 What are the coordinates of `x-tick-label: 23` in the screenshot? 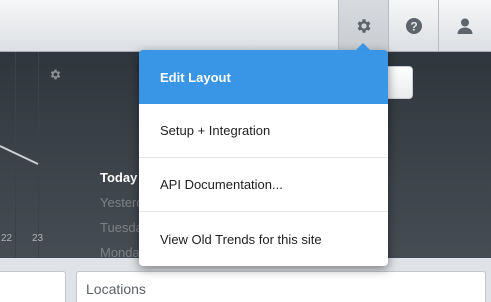 It's located at (38, 238).